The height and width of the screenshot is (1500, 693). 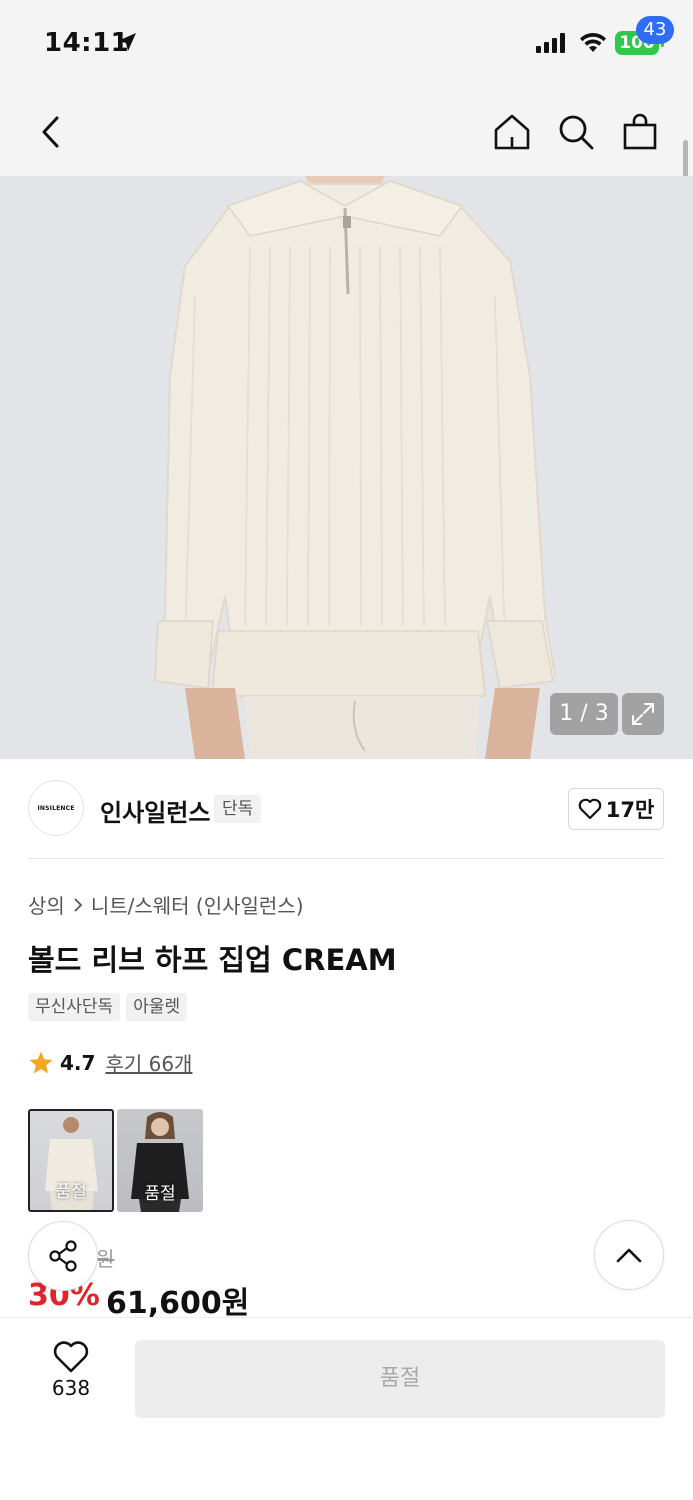 I want to click on chevron-up-icon, so click(x=629, y=1255).